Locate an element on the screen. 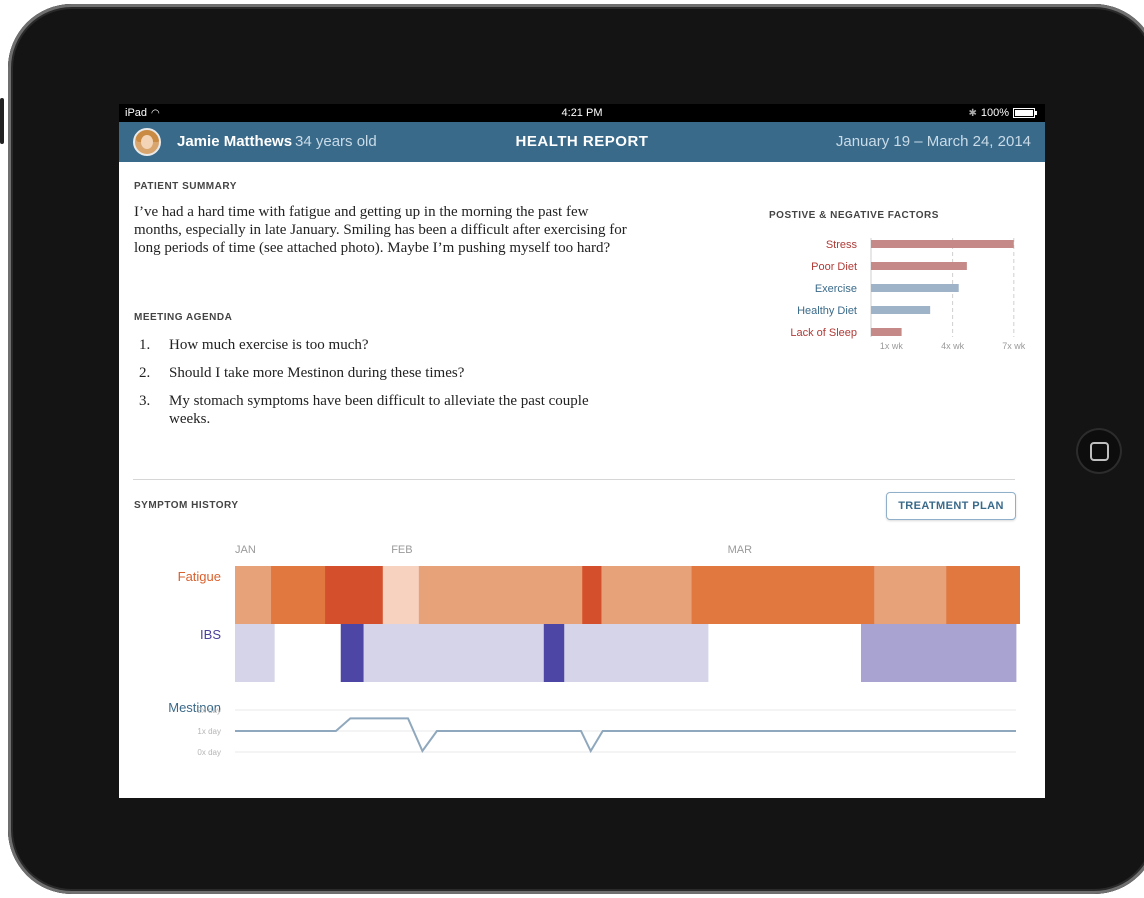 This screenshot has width=1144, height=898. mestinon-tick-label: 2x day is located at coordinates (209, 710).